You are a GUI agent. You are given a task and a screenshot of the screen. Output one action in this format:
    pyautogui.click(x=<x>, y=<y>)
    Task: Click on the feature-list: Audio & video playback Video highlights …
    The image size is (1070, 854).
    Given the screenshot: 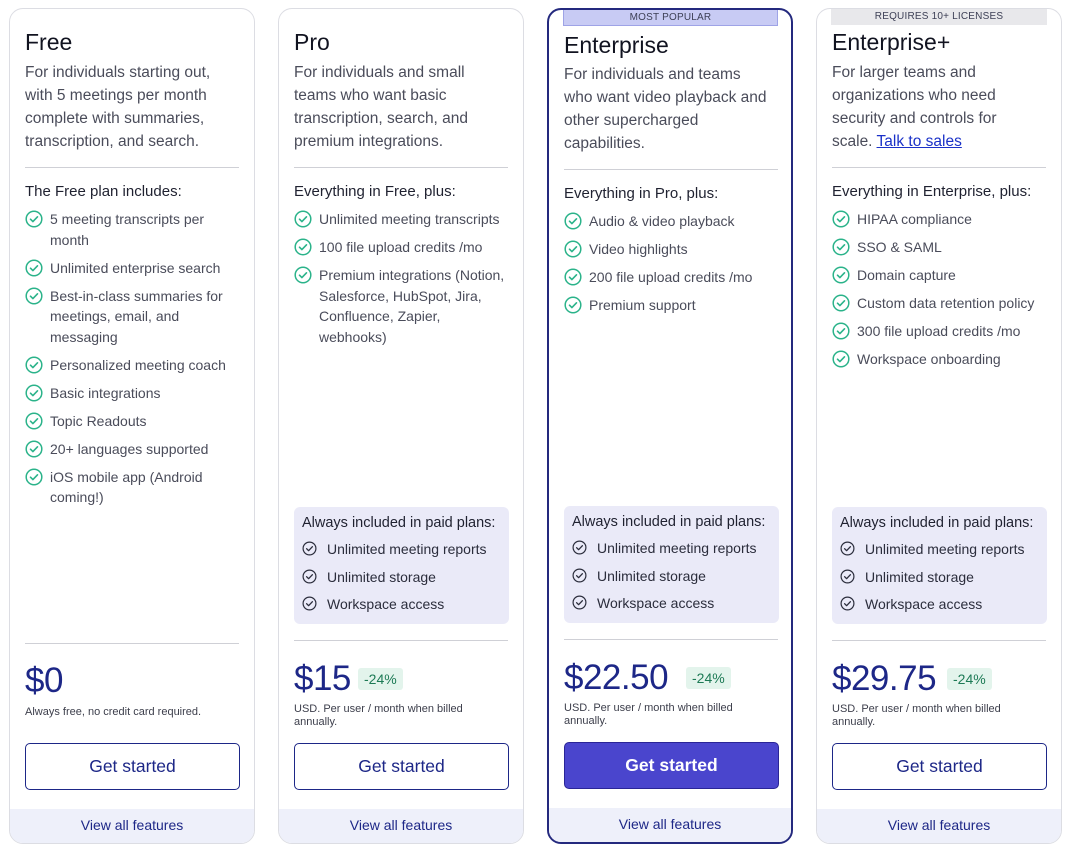 What is the action you would take?
    pyautogui.click(x=671, y=267)
    